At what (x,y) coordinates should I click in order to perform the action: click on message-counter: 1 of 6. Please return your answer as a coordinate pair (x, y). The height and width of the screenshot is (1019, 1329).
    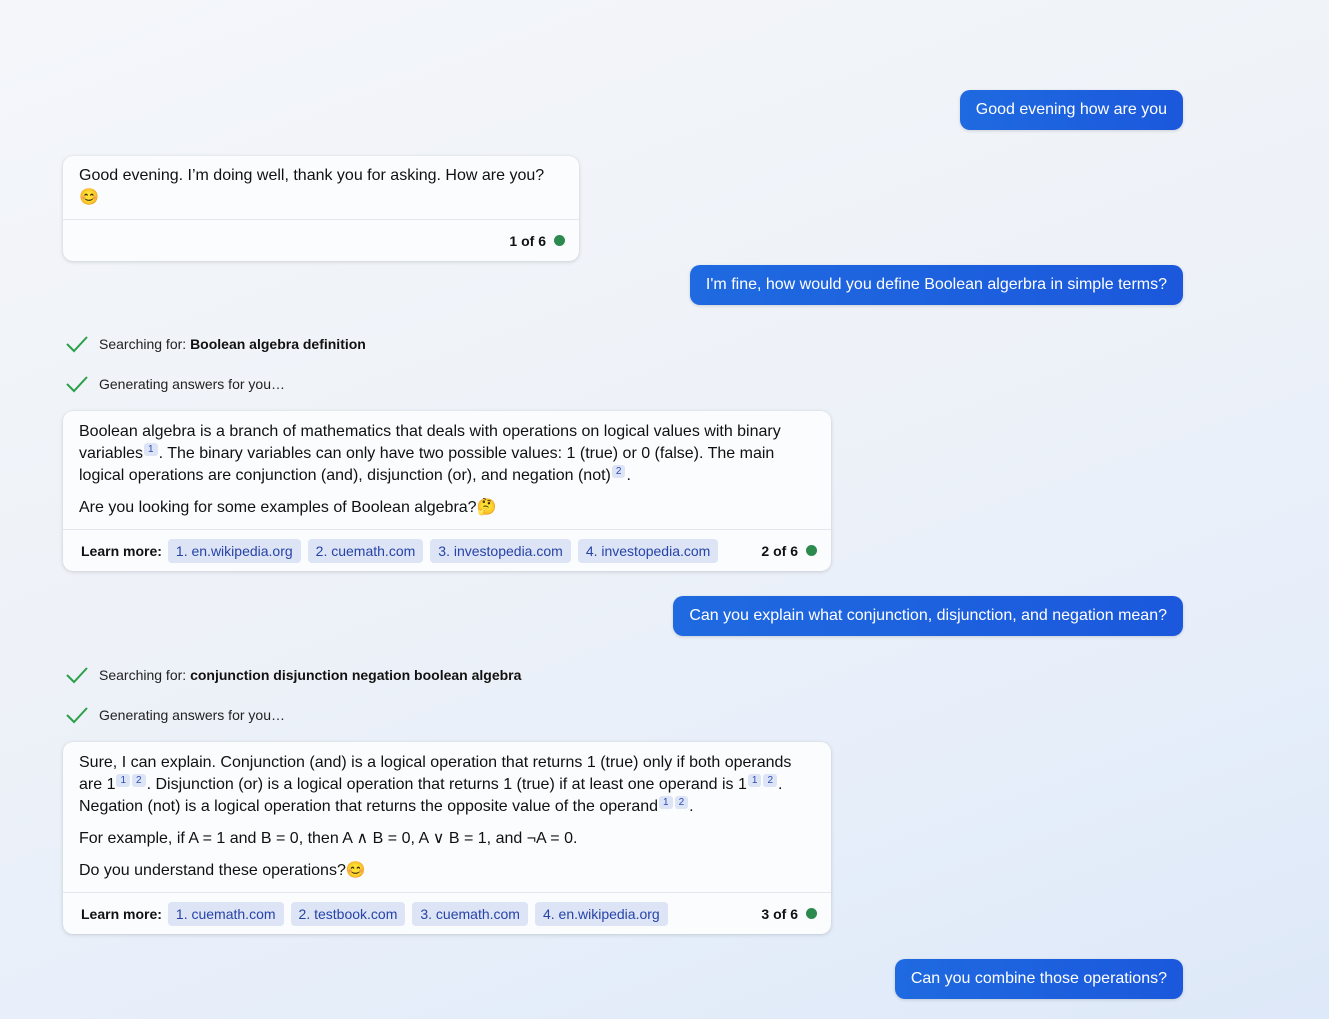
    Looking at the image, I should click on (537, 241).